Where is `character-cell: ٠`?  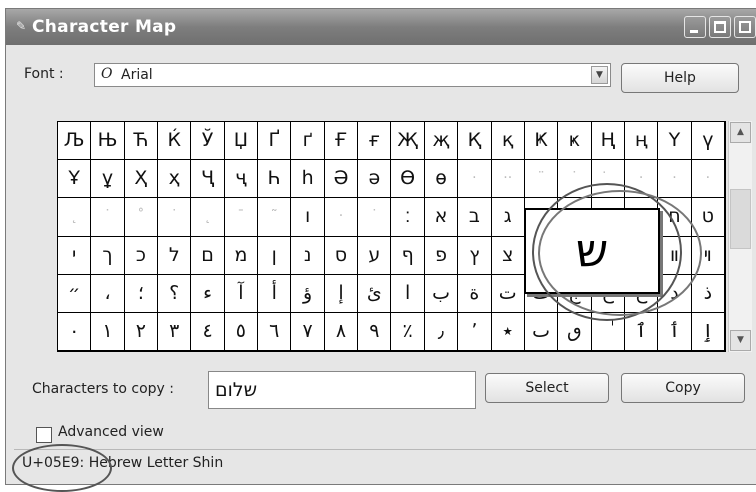
character-cell: ٠ is located at coordinates (75, 331).